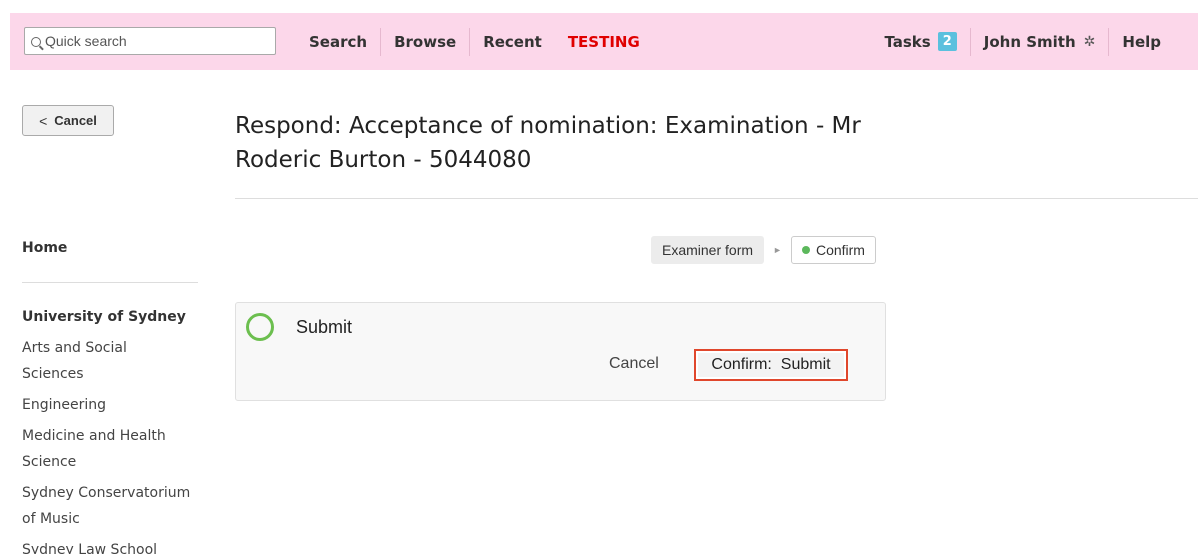 This screenshot has width=1198, height=554. I want to click on environment-label: TESTING, so click(603, 41).